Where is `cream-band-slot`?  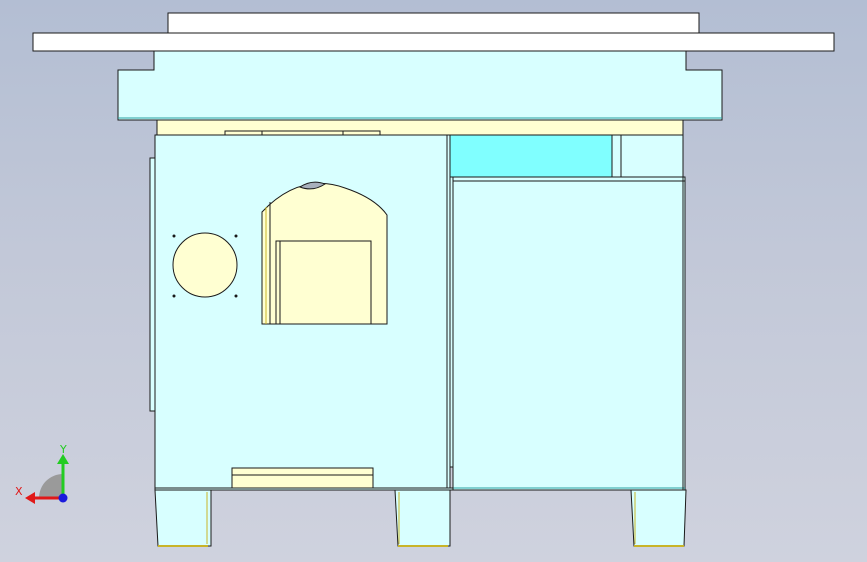
cream-band-slot is located at coordinates (302, 133).